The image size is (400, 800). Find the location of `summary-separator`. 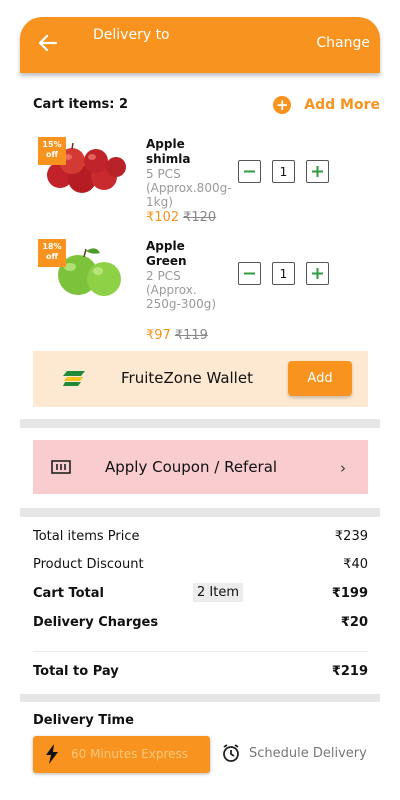

summary-separator is located at coordinates (200, 651).